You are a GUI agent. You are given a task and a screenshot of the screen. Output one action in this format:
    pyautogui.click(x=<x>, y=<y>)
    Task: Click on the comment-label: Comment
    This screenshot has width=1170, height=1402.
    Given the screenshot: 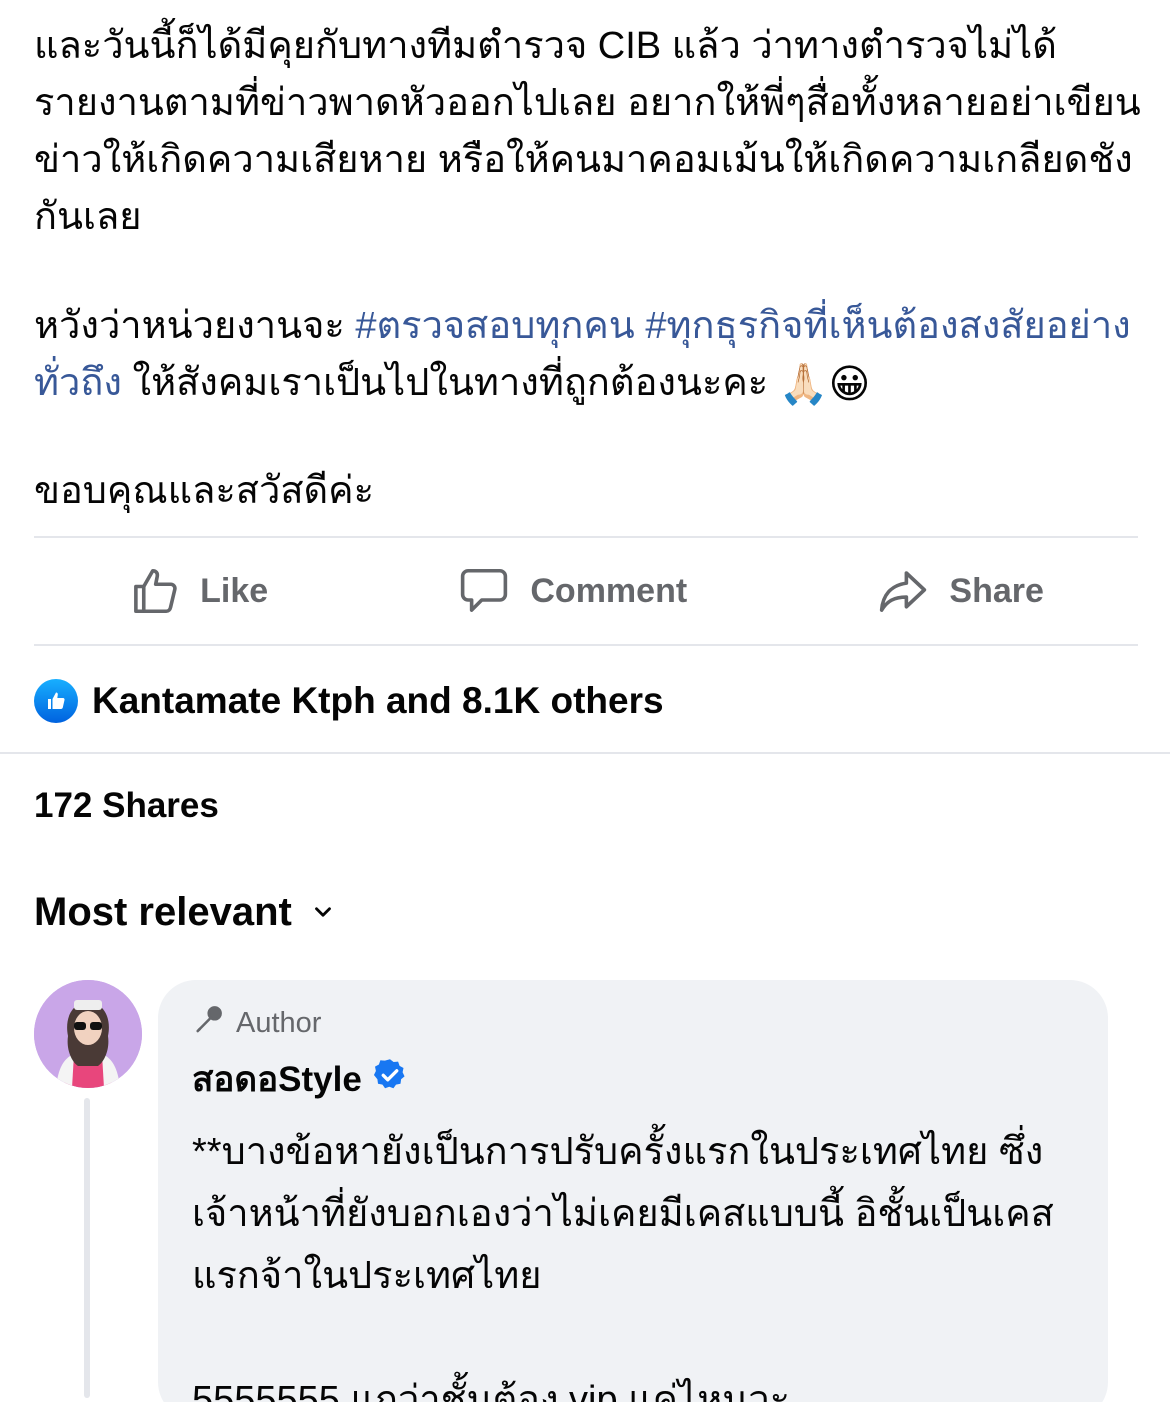 What is the action you would take?
    pyautogui.click(x=609, y=590)
    